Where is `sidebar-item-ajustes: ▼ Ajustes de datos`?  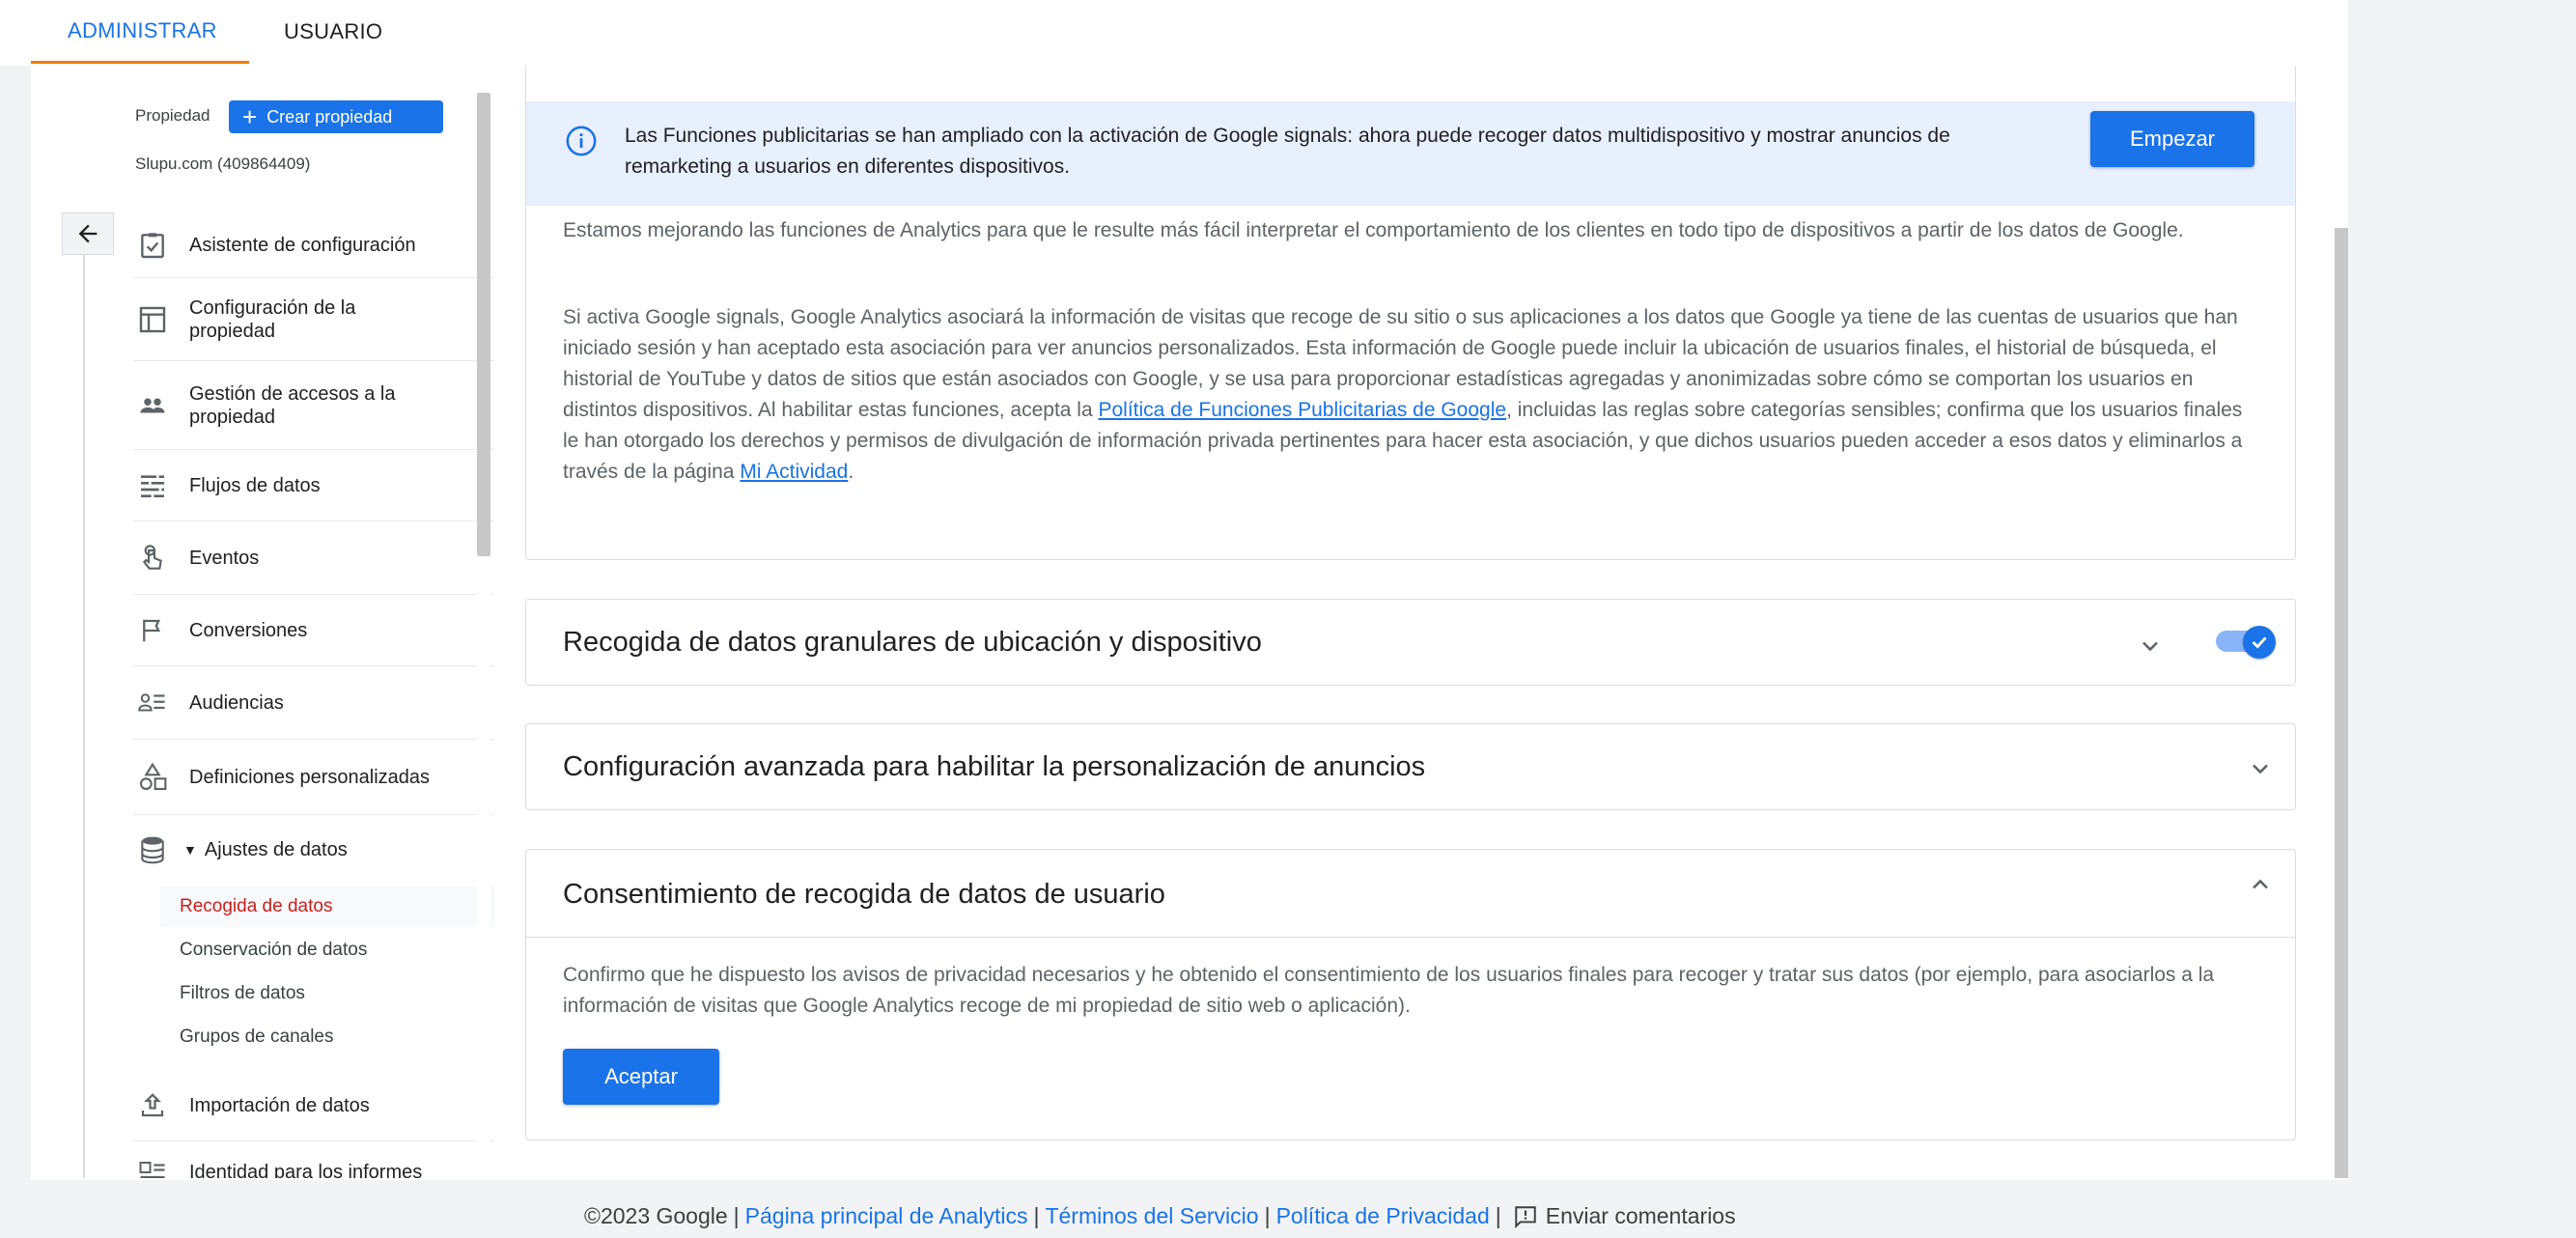
sidebar-item-ajustes: ▼ Ajustes de datos is located at coordinates (314, 850).